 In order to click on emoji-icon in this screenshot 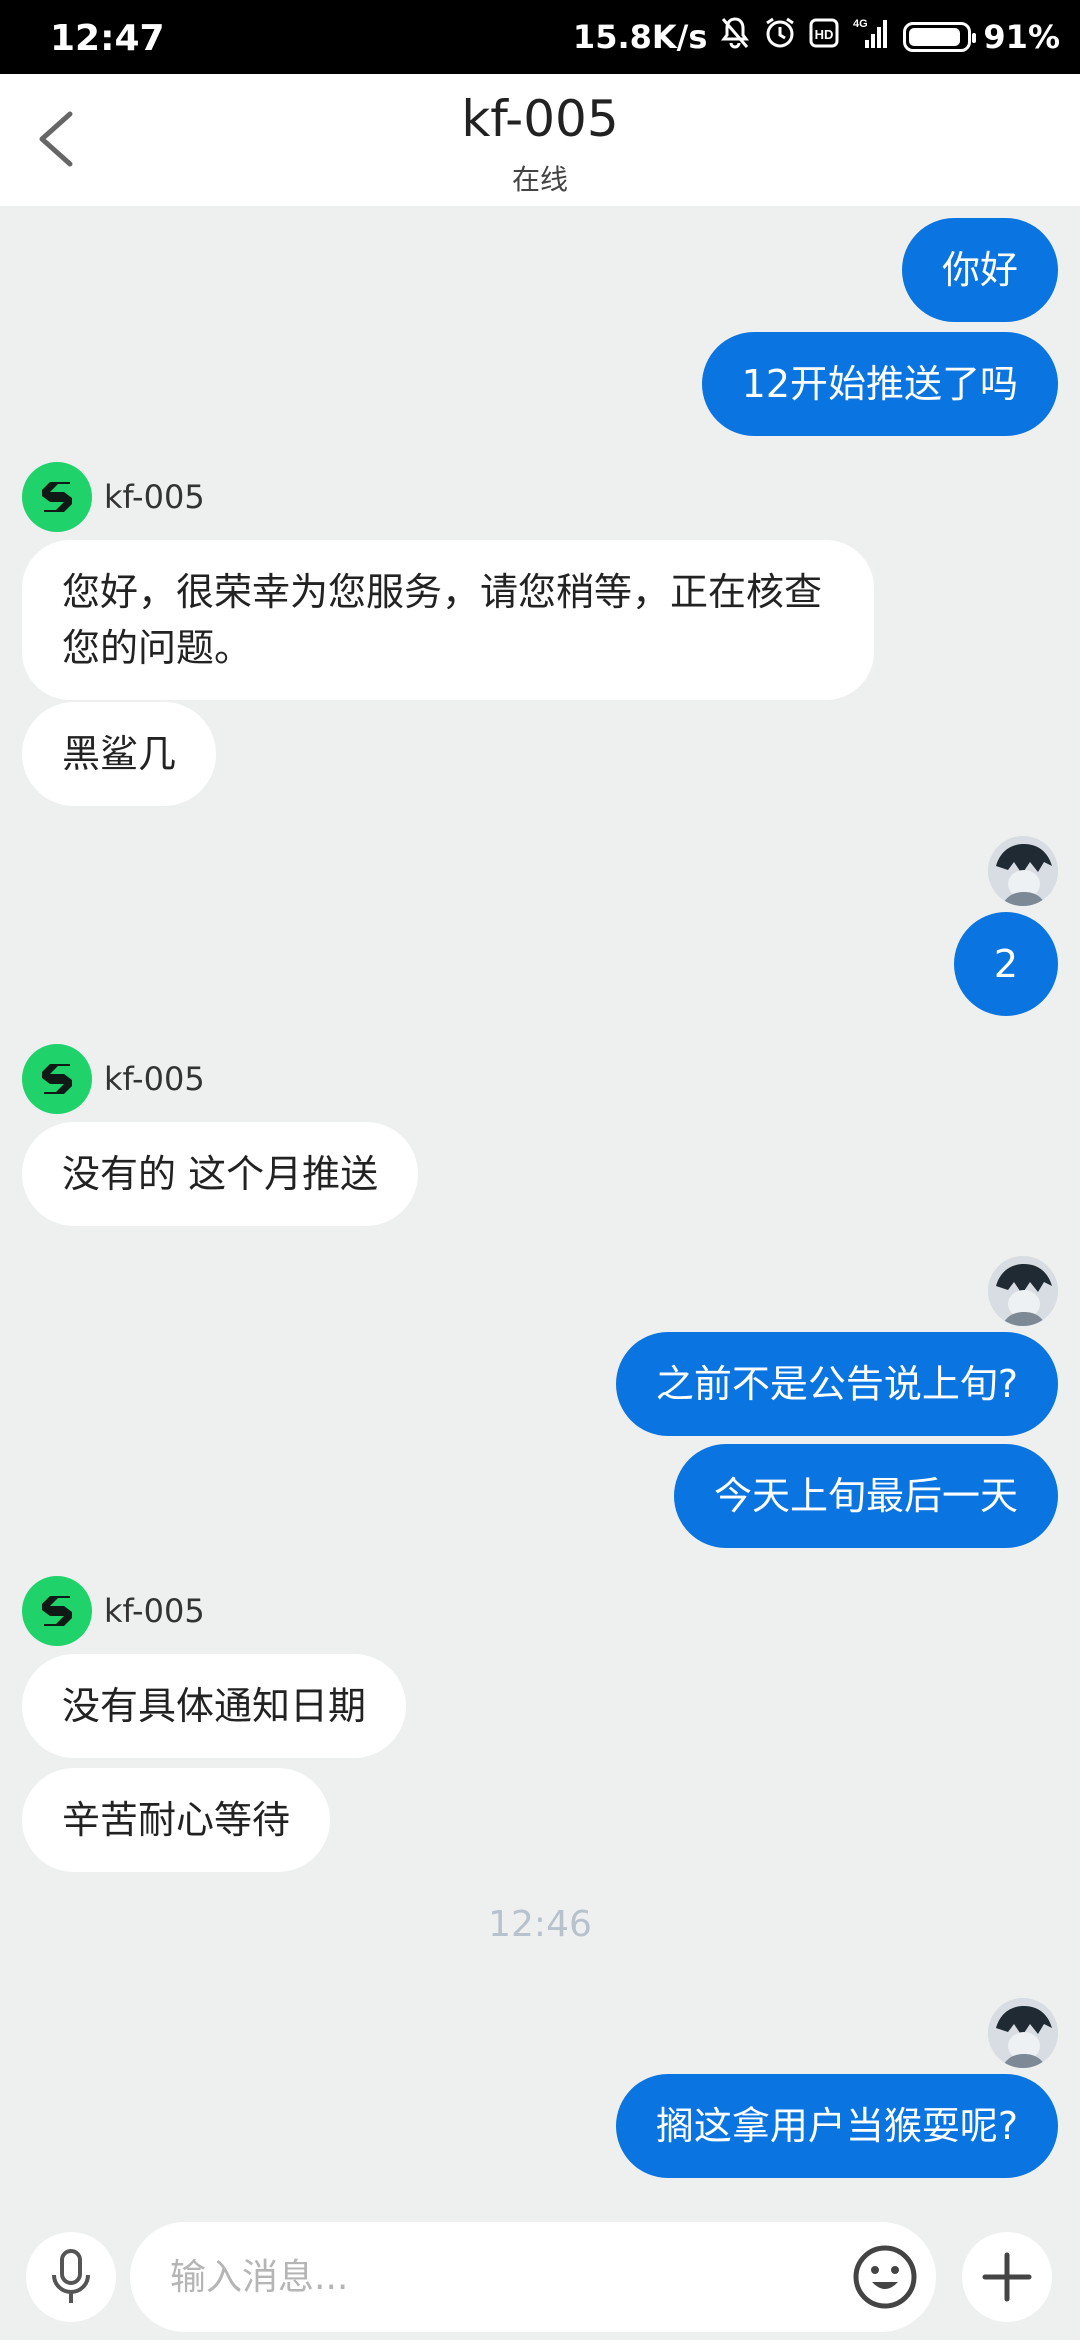, I will do `click(885, 2277)`.